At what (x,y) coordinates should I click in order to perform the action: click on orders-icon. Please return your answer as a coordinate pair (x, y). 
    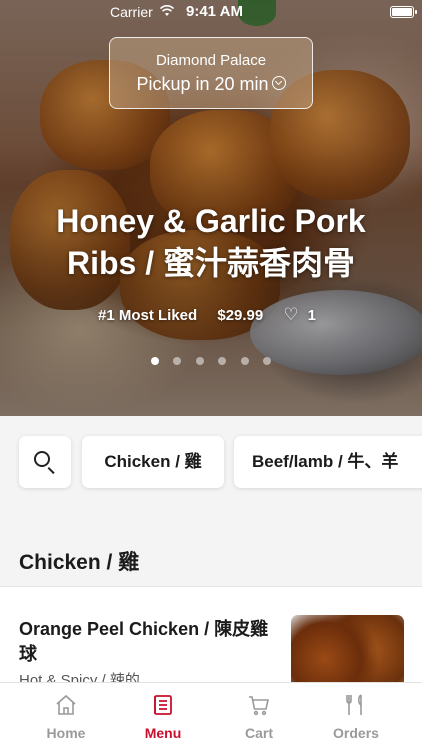
    Looking at the image, I should click on (354, 704).